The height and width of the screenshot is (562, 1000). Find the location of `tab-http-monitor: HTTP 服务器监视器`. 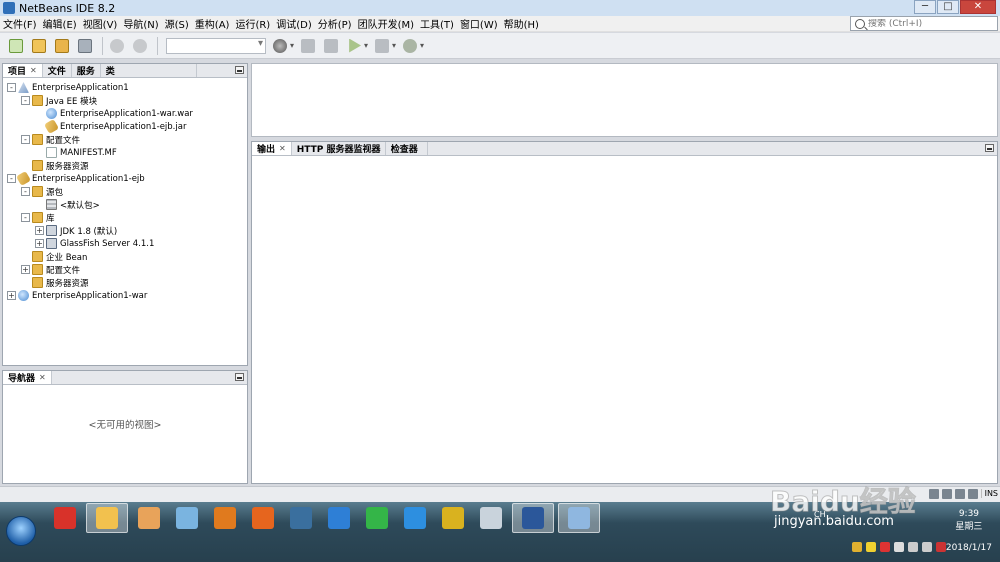

tab-http-monitor: HTTP 服务器监视器 is located at coordinates (339, 148).